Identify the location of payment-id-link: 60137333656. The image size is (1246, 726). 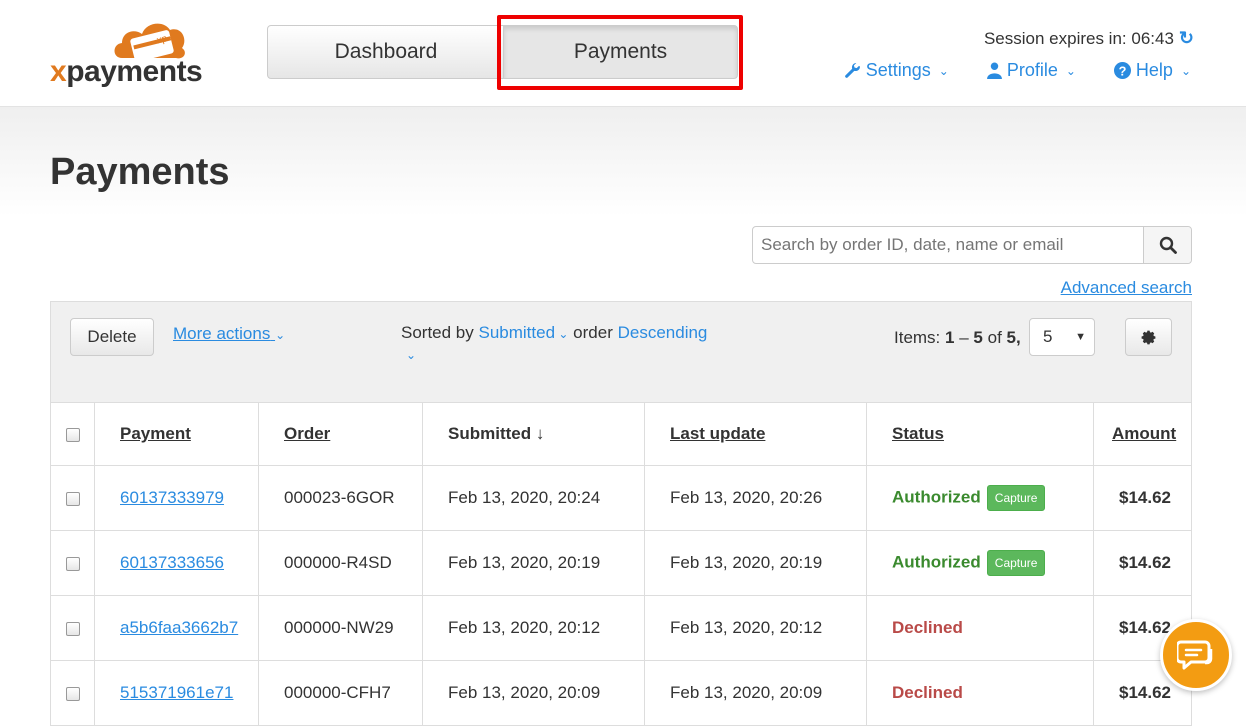
(172, 562).